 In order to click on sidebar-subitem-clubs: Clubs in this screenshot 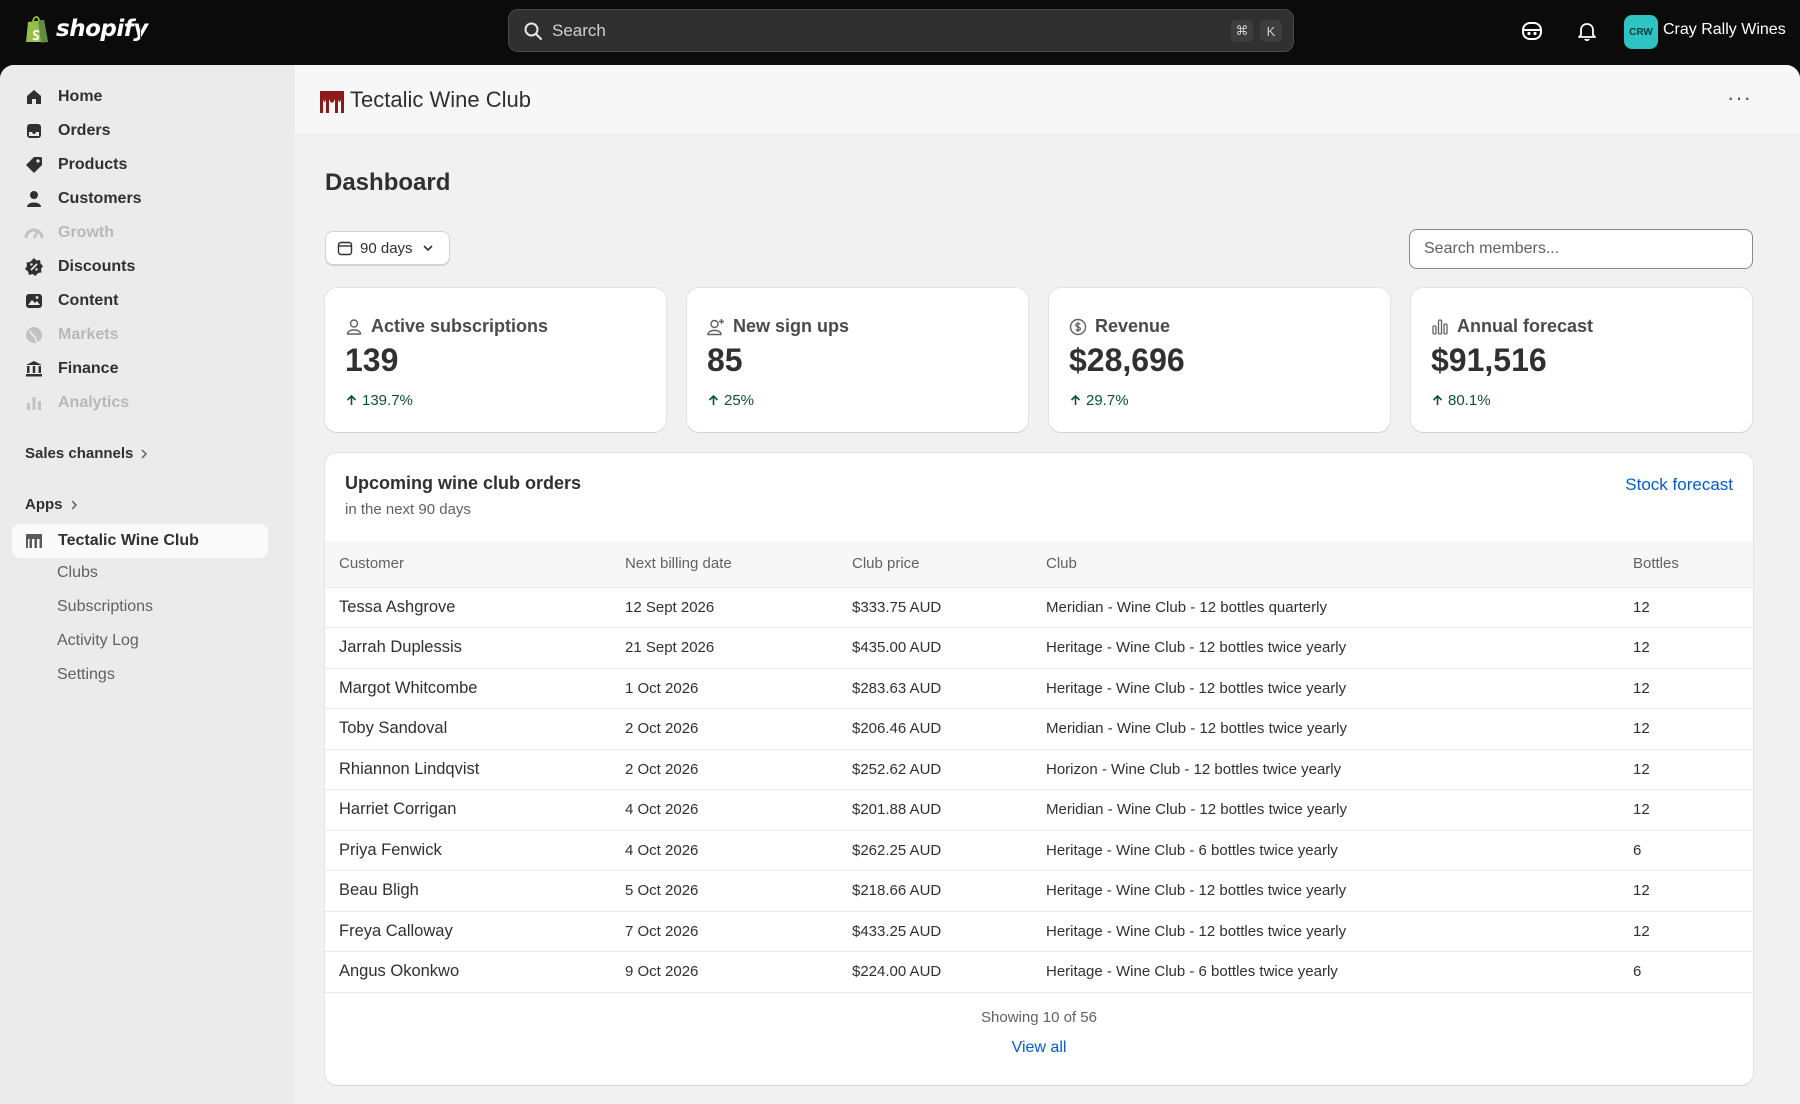, I will do `click(77, 573)`.